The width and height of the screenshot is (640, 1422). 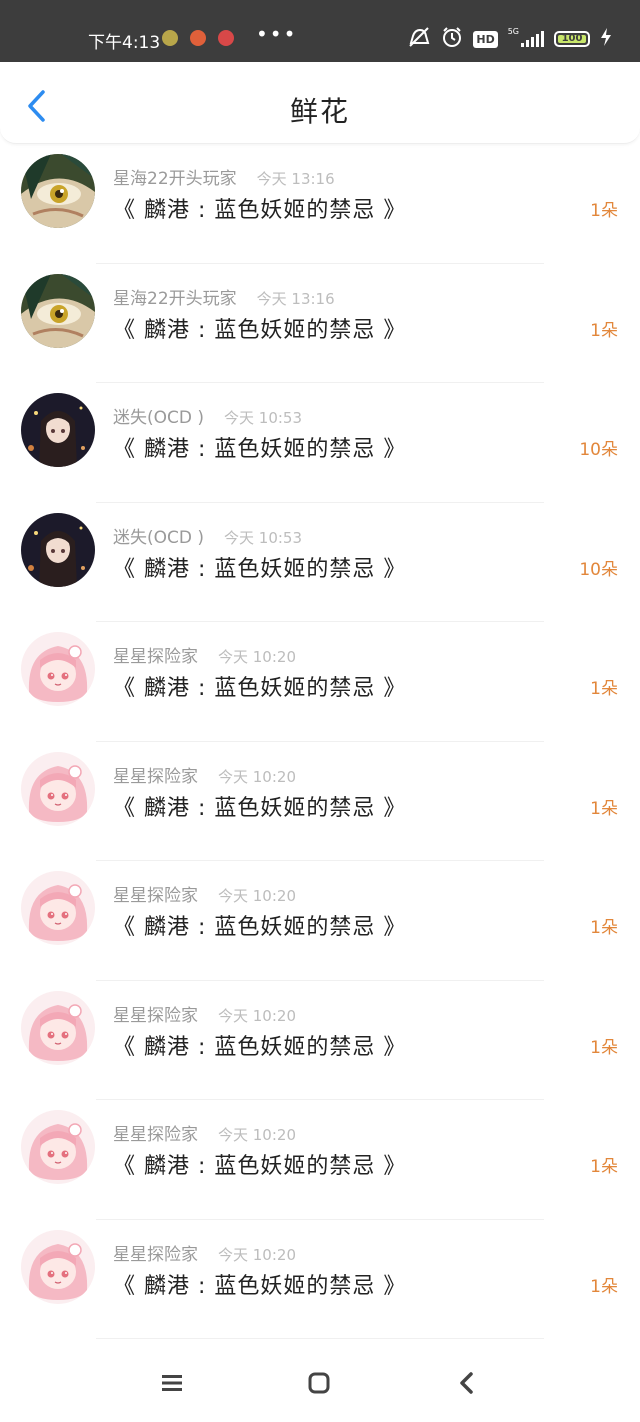 I want to click on battery-level: 100, so click(x=572, y=38).